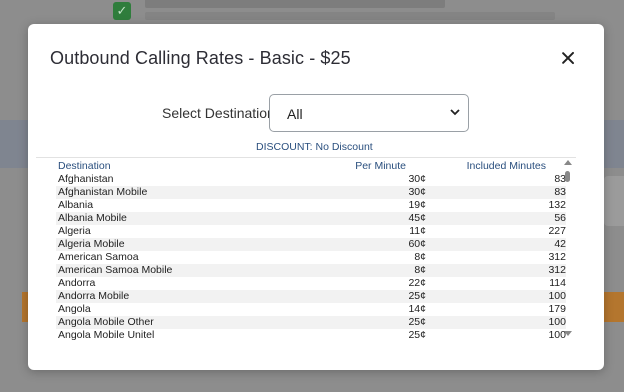  What do you see at coordinates (74, 231) in the screenshot?
I see `cell-destination: Algeria` at bounding box center [74, 231].